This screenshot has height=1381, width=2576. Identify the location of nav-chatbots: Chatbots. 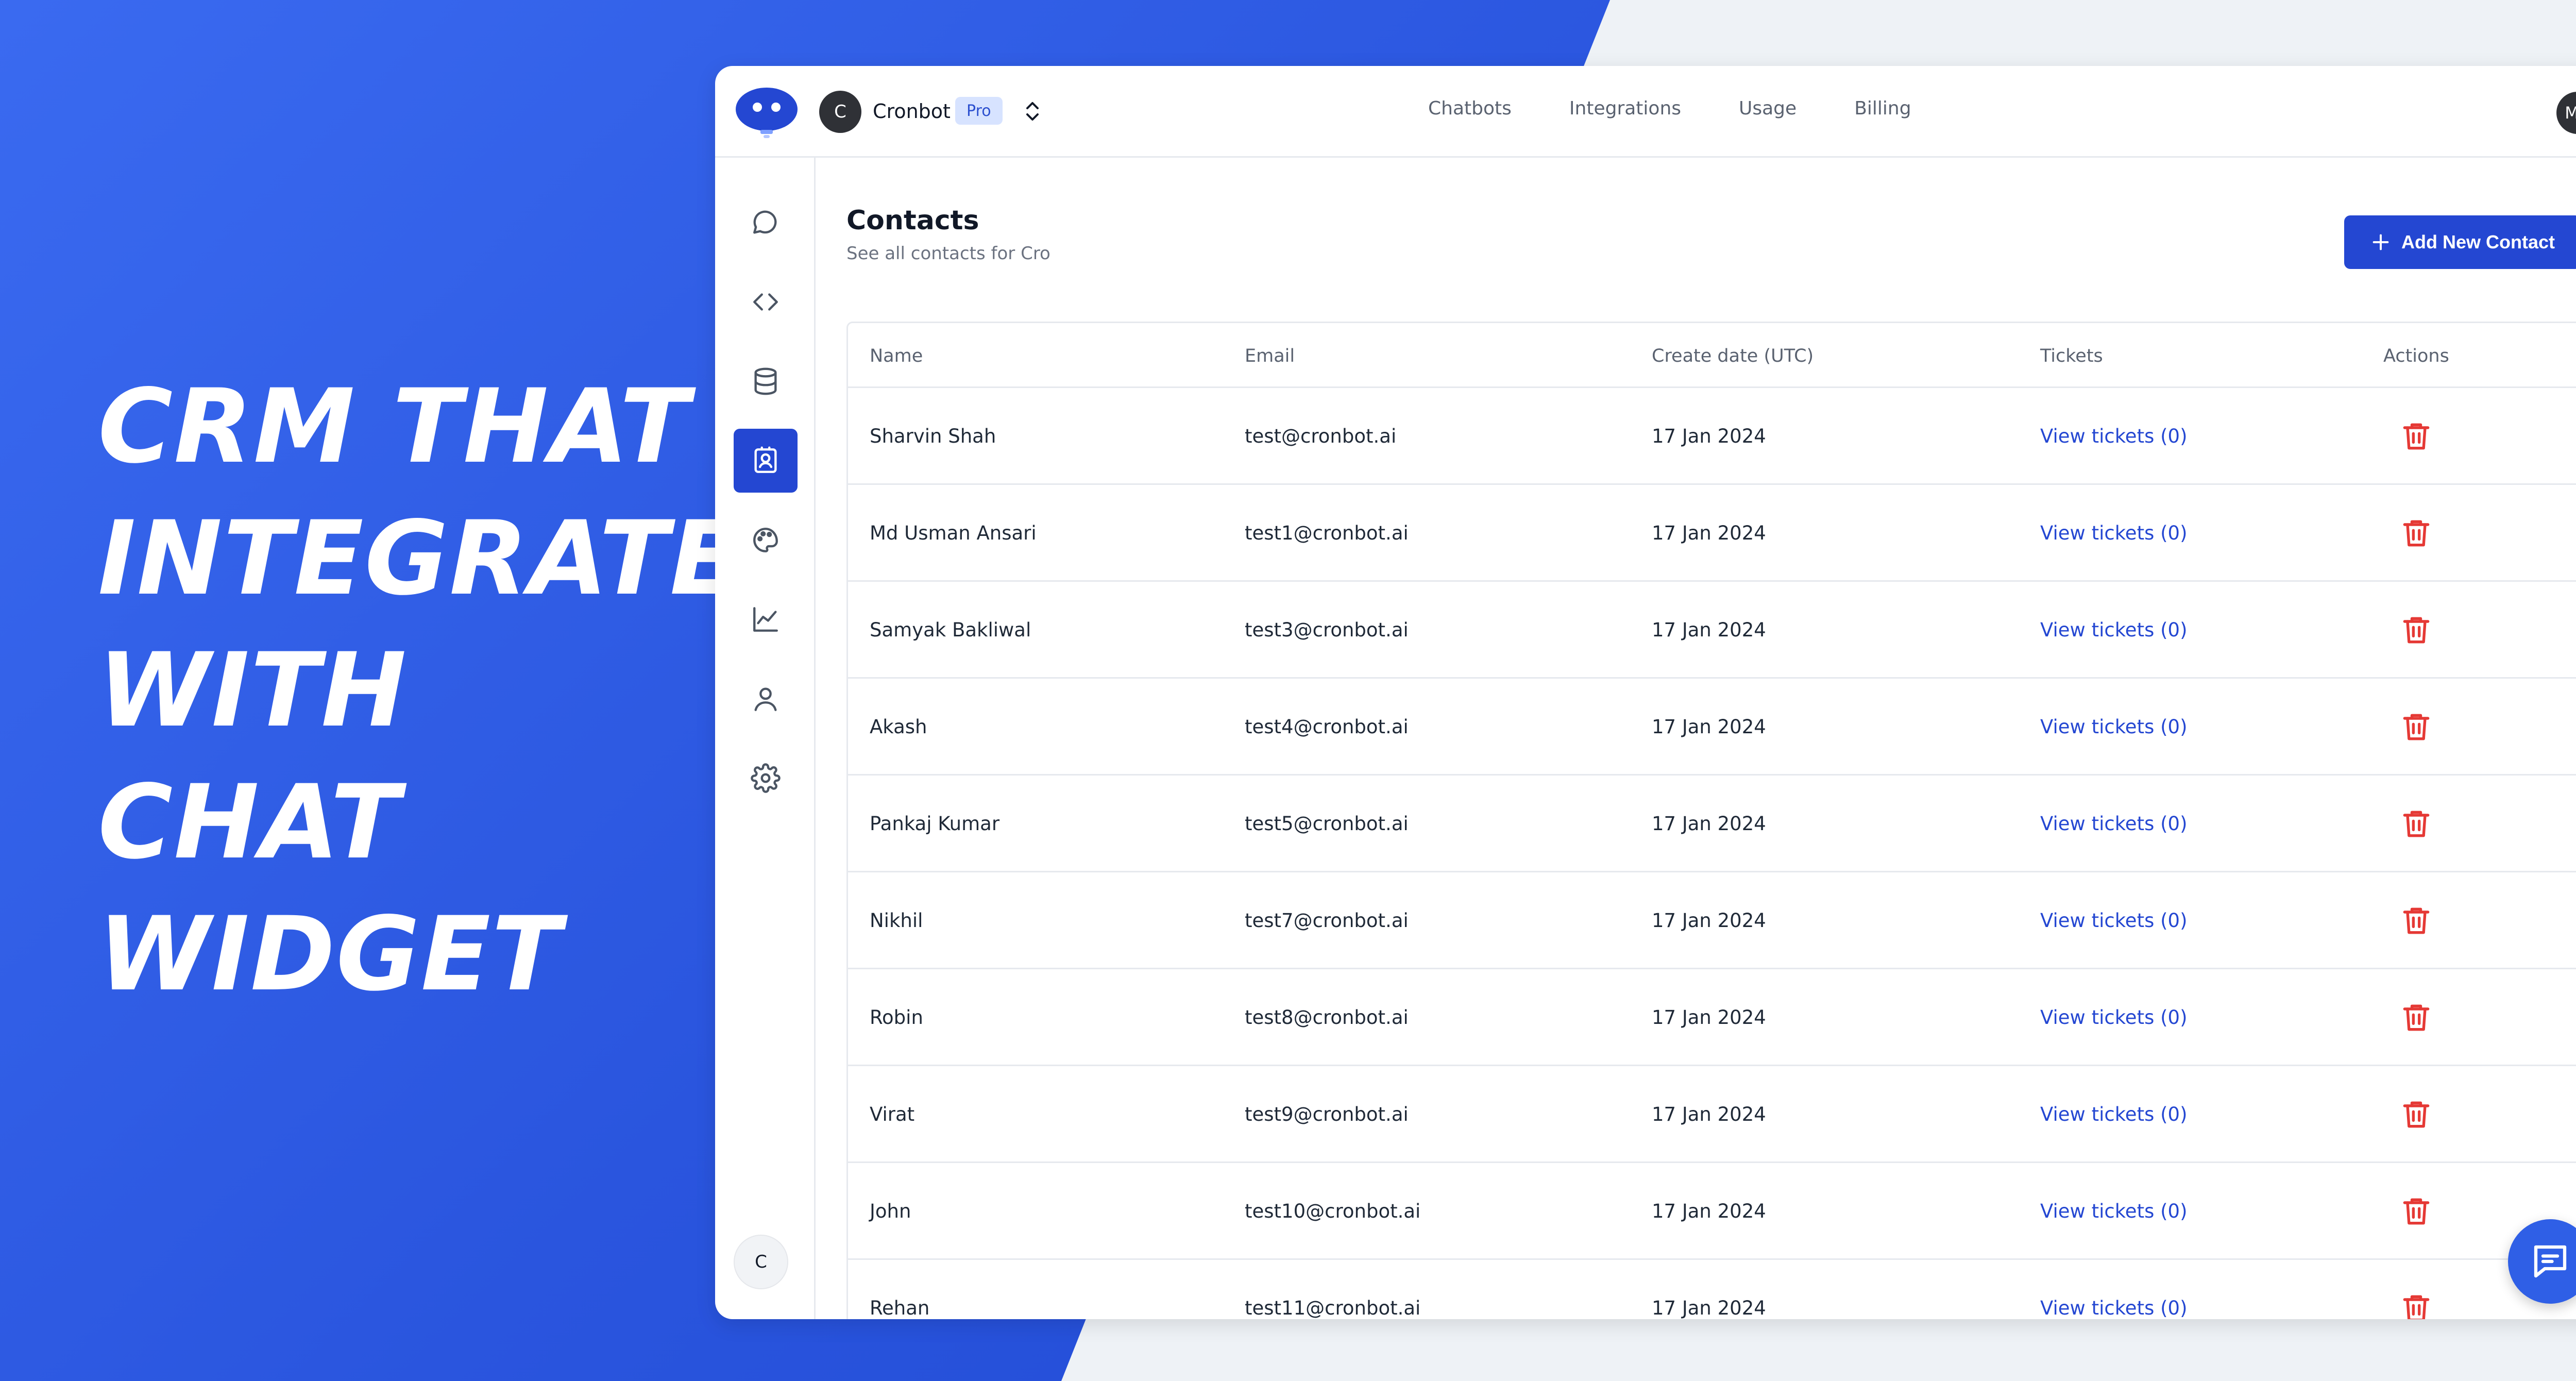
(1470, 108).